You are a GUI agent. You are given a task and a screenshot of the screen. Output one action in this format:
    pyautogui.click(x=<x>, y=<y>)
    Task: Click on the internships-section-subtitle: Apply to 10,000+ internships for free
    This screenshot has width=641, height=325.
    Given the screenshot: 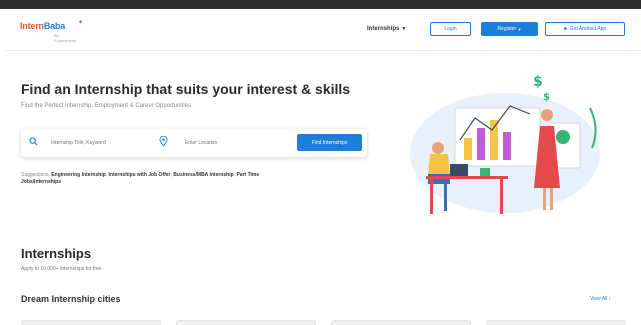 What is the action you would take?
    pyautogui.click(x=61, y=269)
    